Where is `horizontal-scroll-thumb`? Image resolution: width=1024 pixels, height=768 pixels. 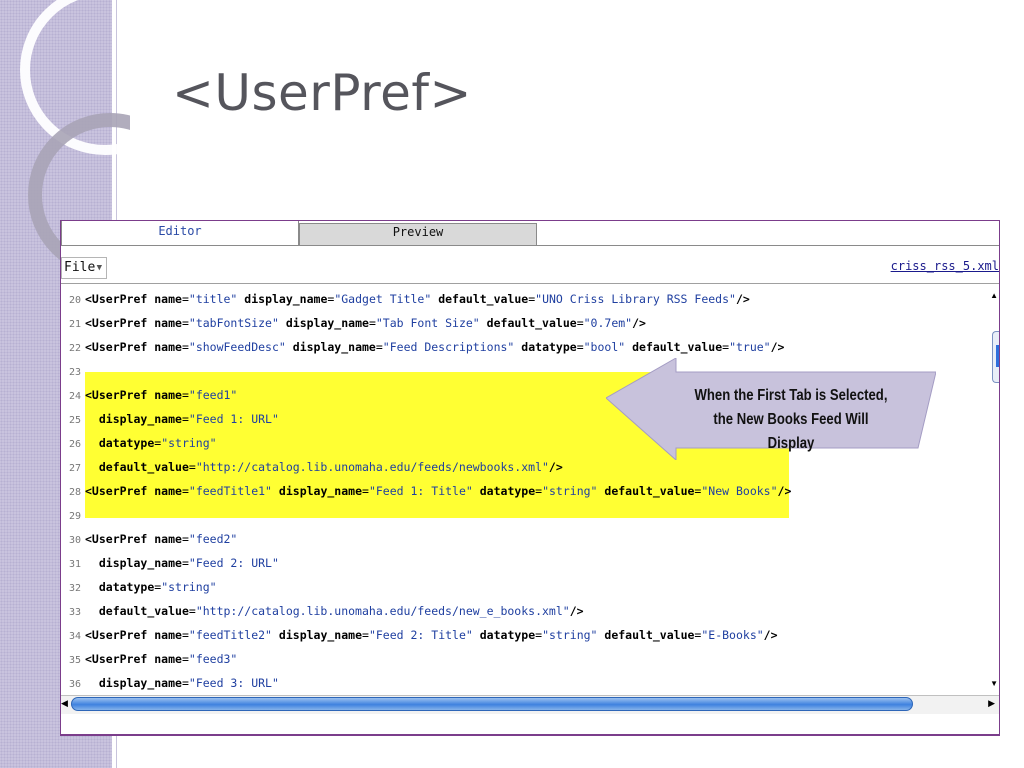 horizontal-scroll-thumb is located at coordinates (492, 704).